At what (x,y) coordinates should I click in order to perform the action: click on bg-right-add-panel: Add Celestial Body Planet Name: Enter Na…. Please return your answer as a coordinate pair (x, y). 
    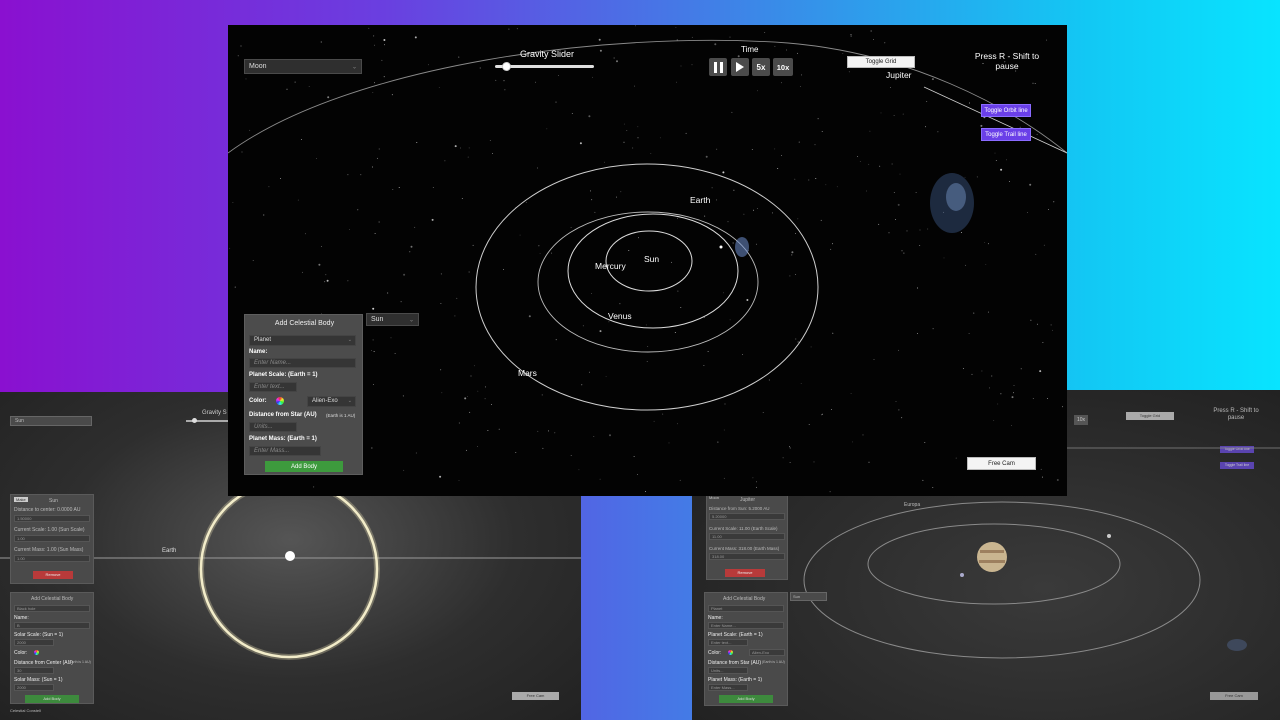
    Looking at the image, I should click on (746, 649).